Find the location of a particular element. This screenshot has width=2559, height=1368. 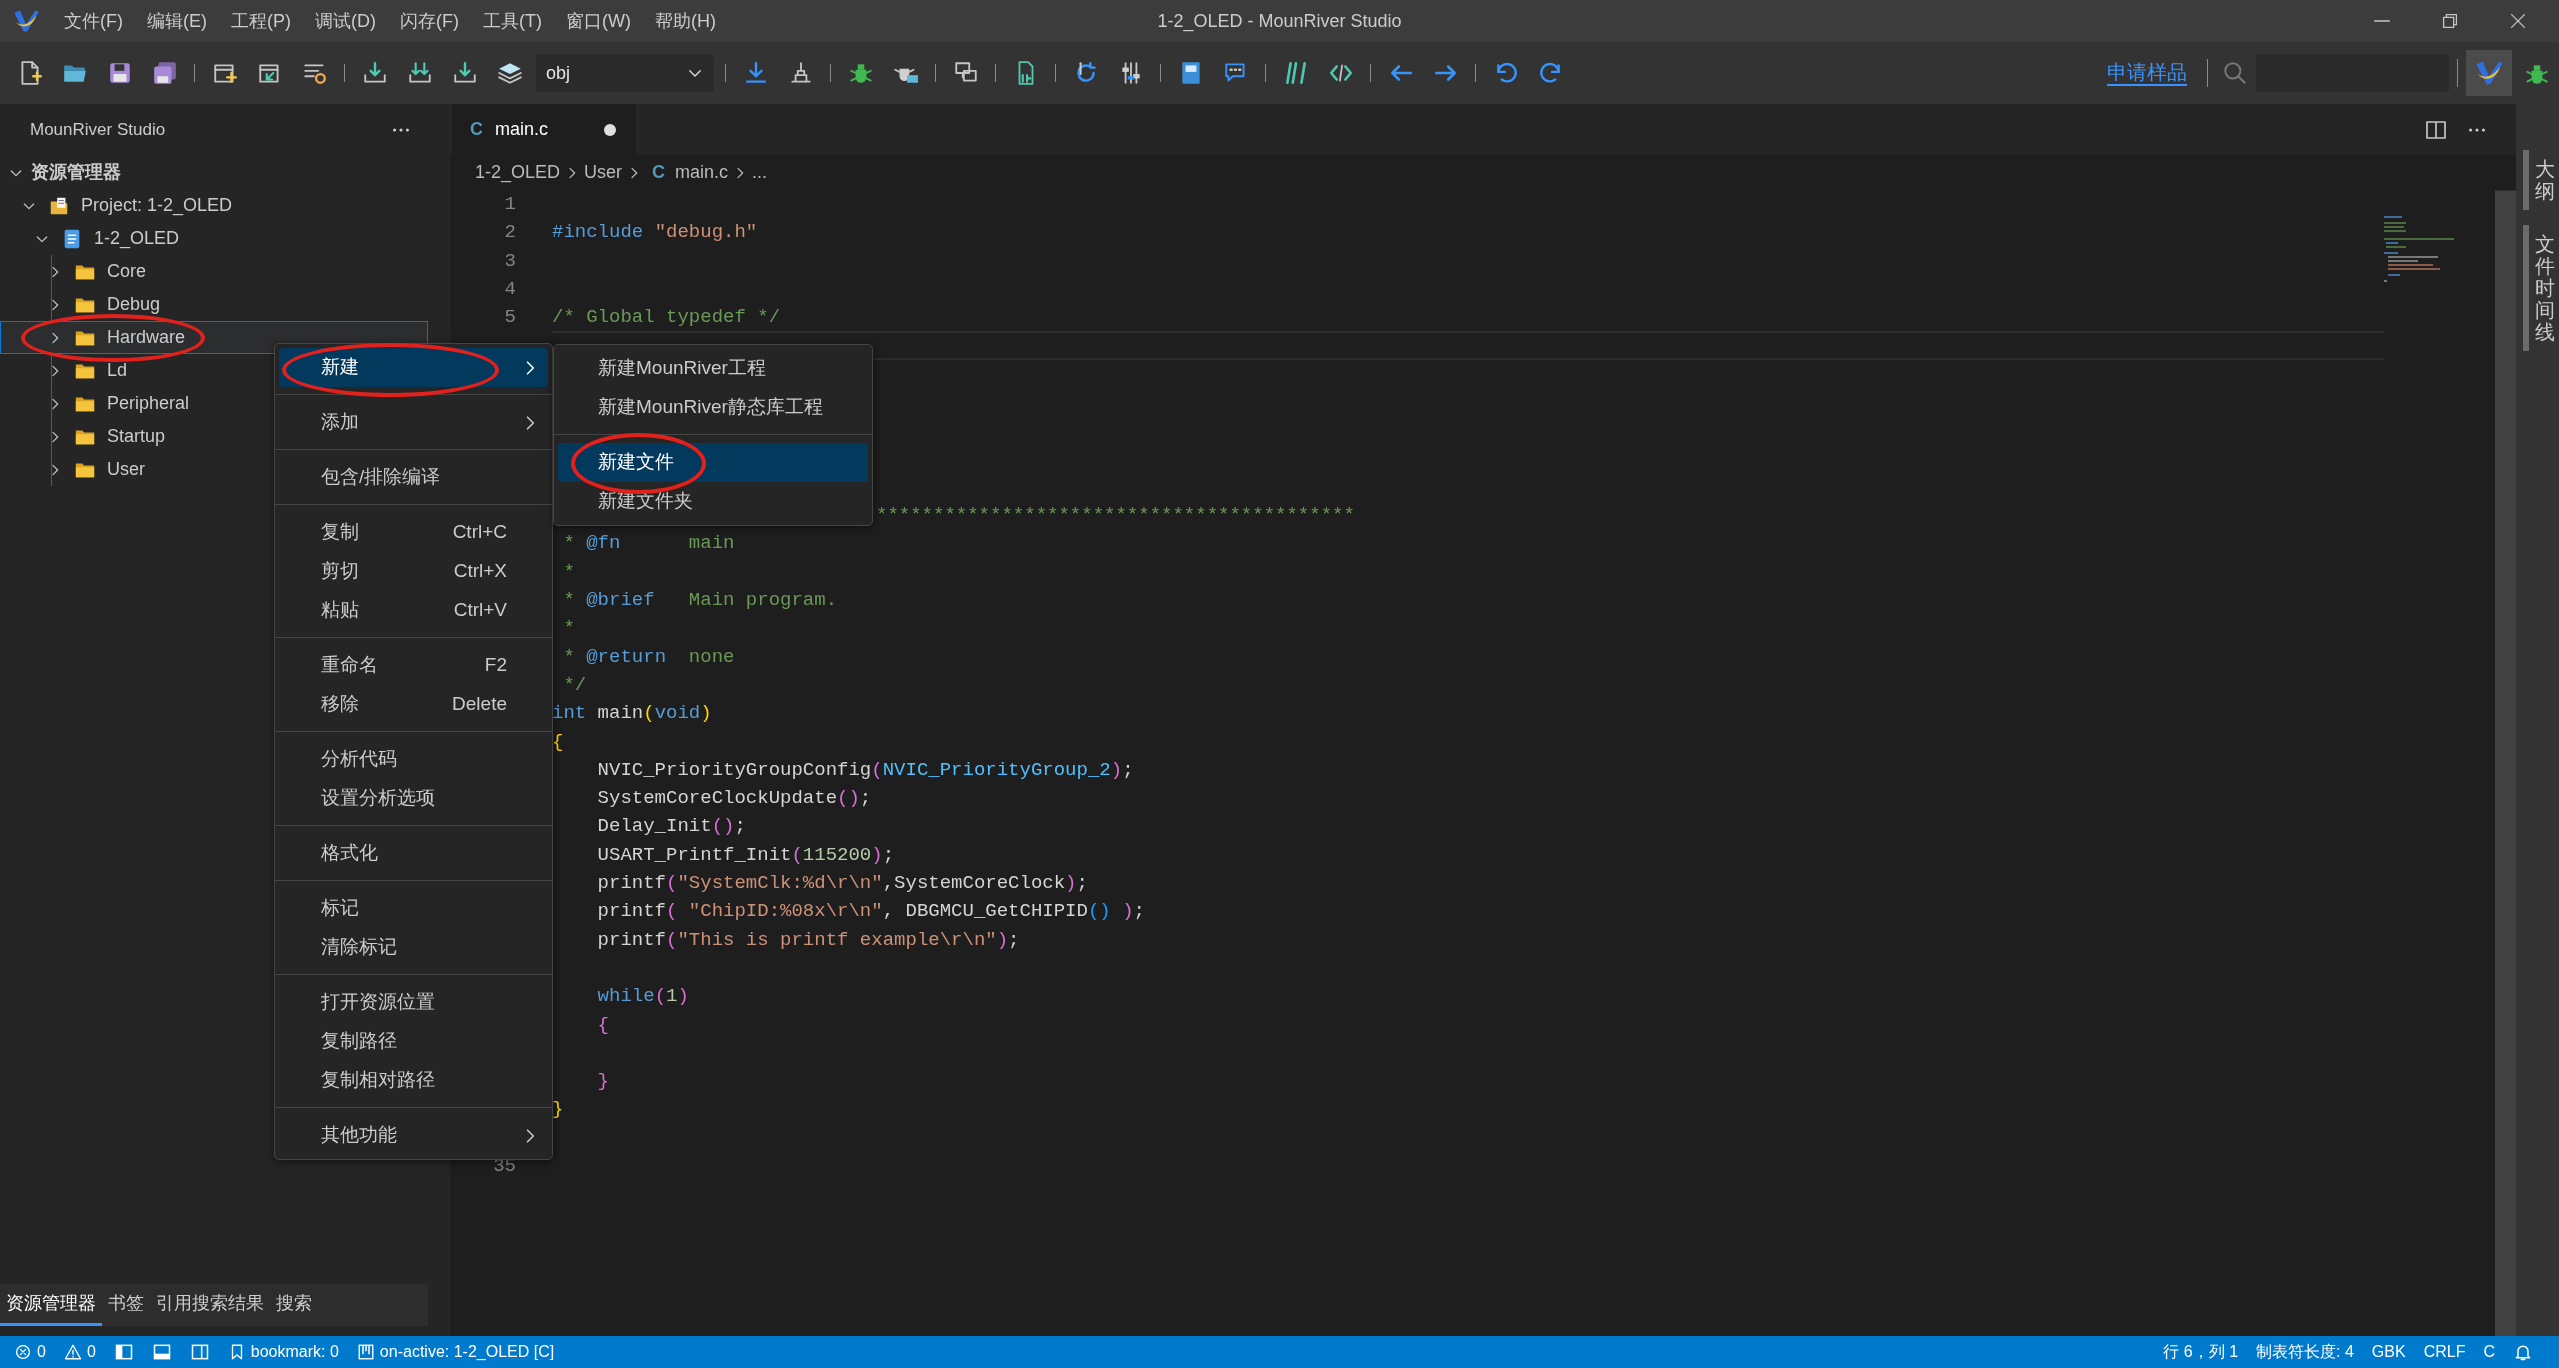

line-number: 5 is located at coordinates (510, 317).